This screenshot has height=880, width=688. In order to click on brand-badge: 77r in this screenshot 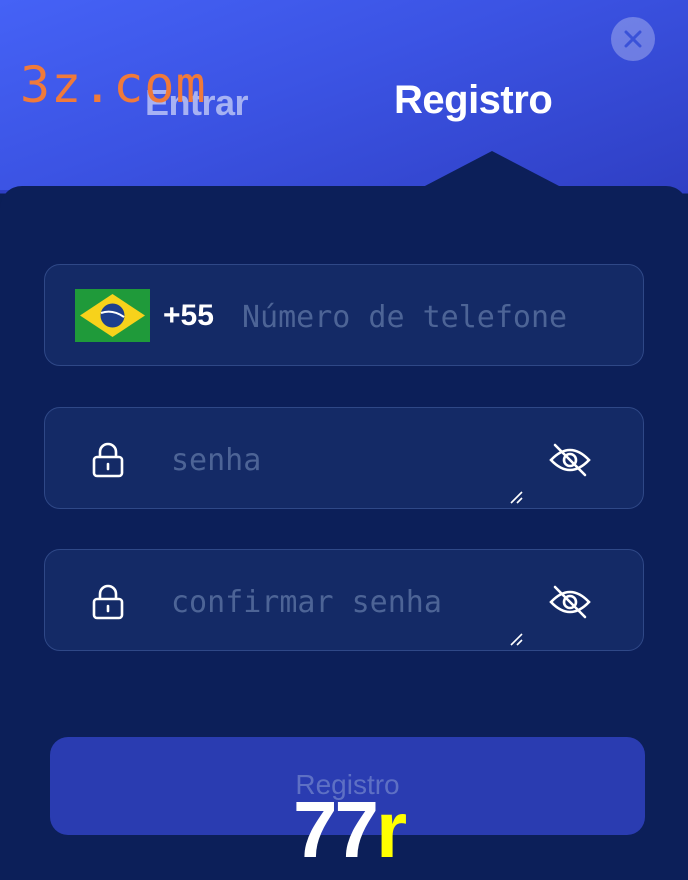, I will do `click(350, 830)`.